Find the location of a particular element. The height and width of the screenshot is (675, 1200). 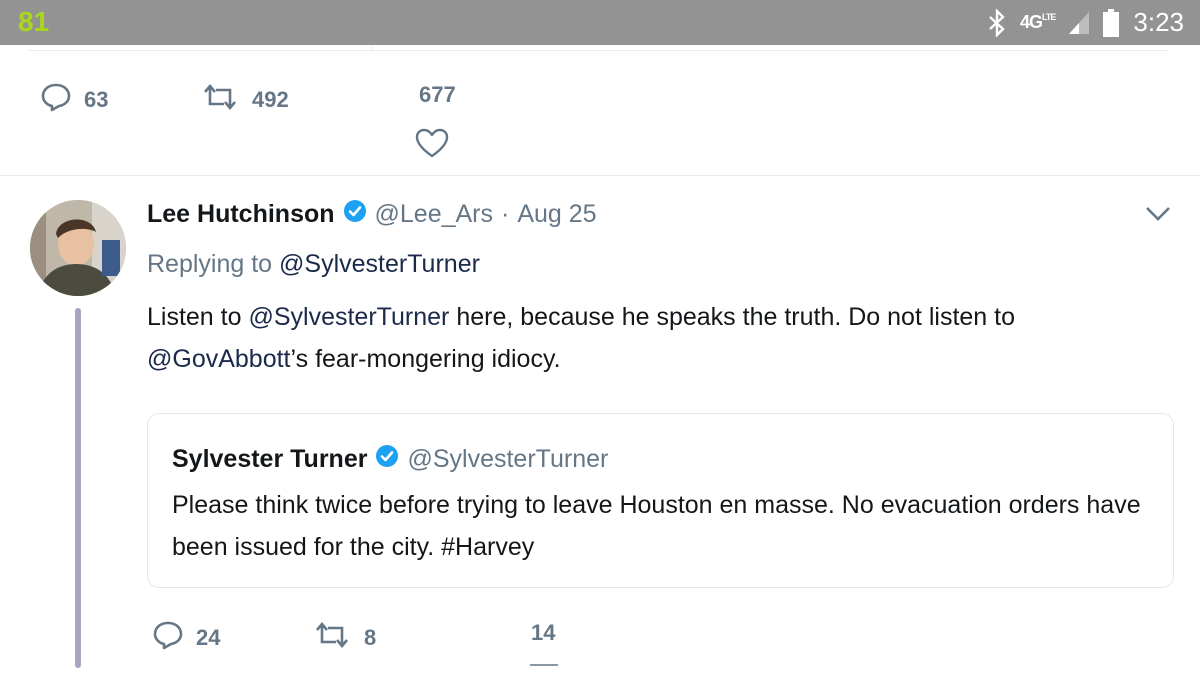

replying-to-mention: @SylvesterTurner is located at coordinates (379, 264).